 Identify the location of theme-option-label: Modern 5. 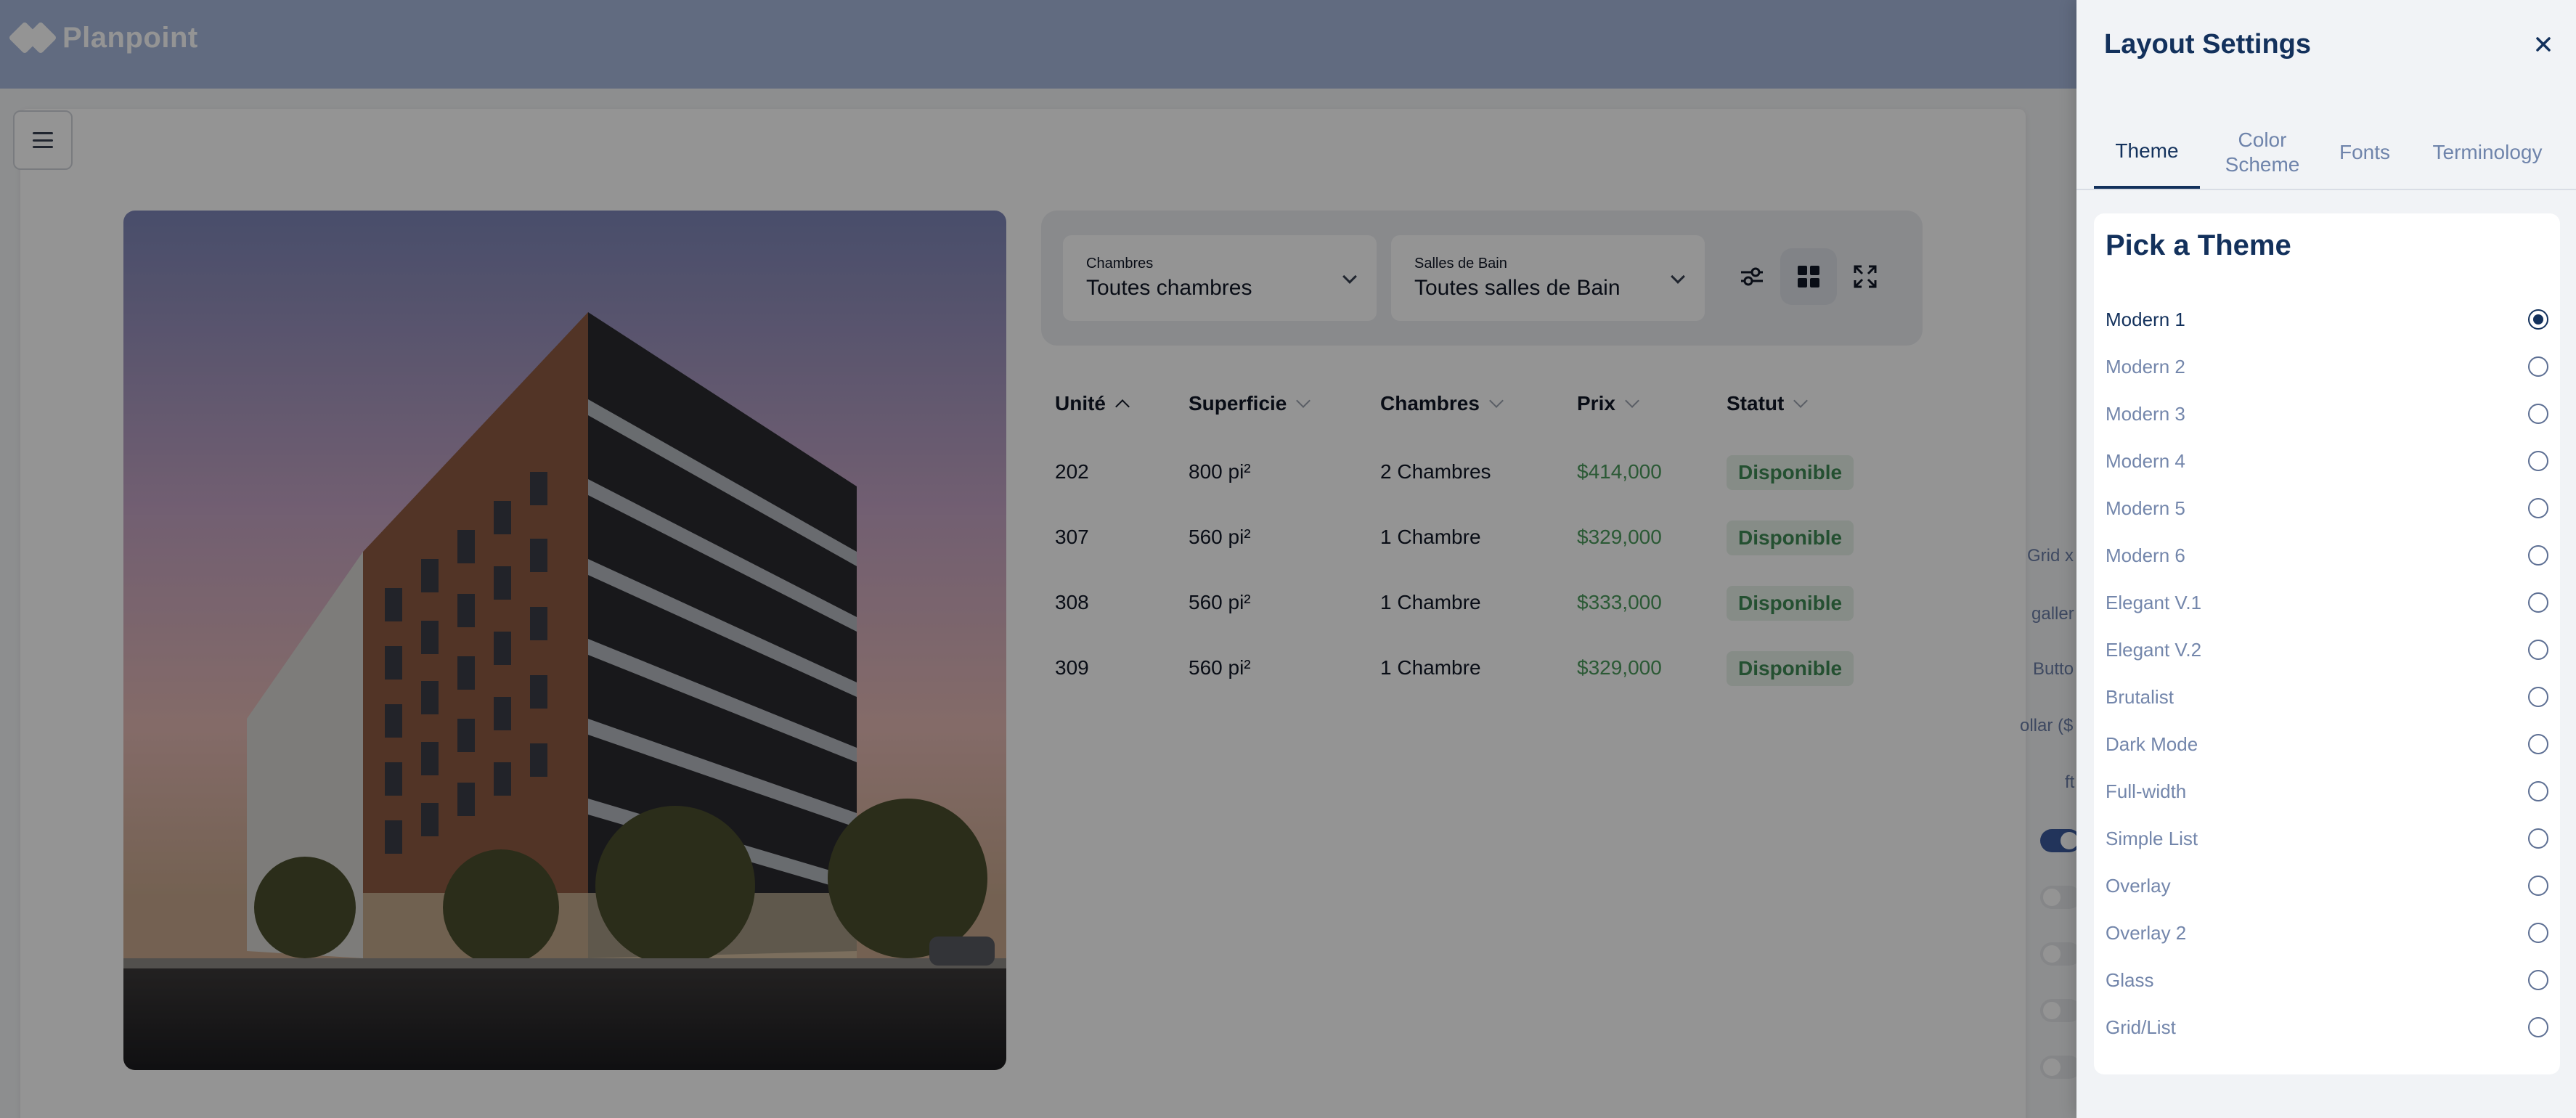
(2145, 508).